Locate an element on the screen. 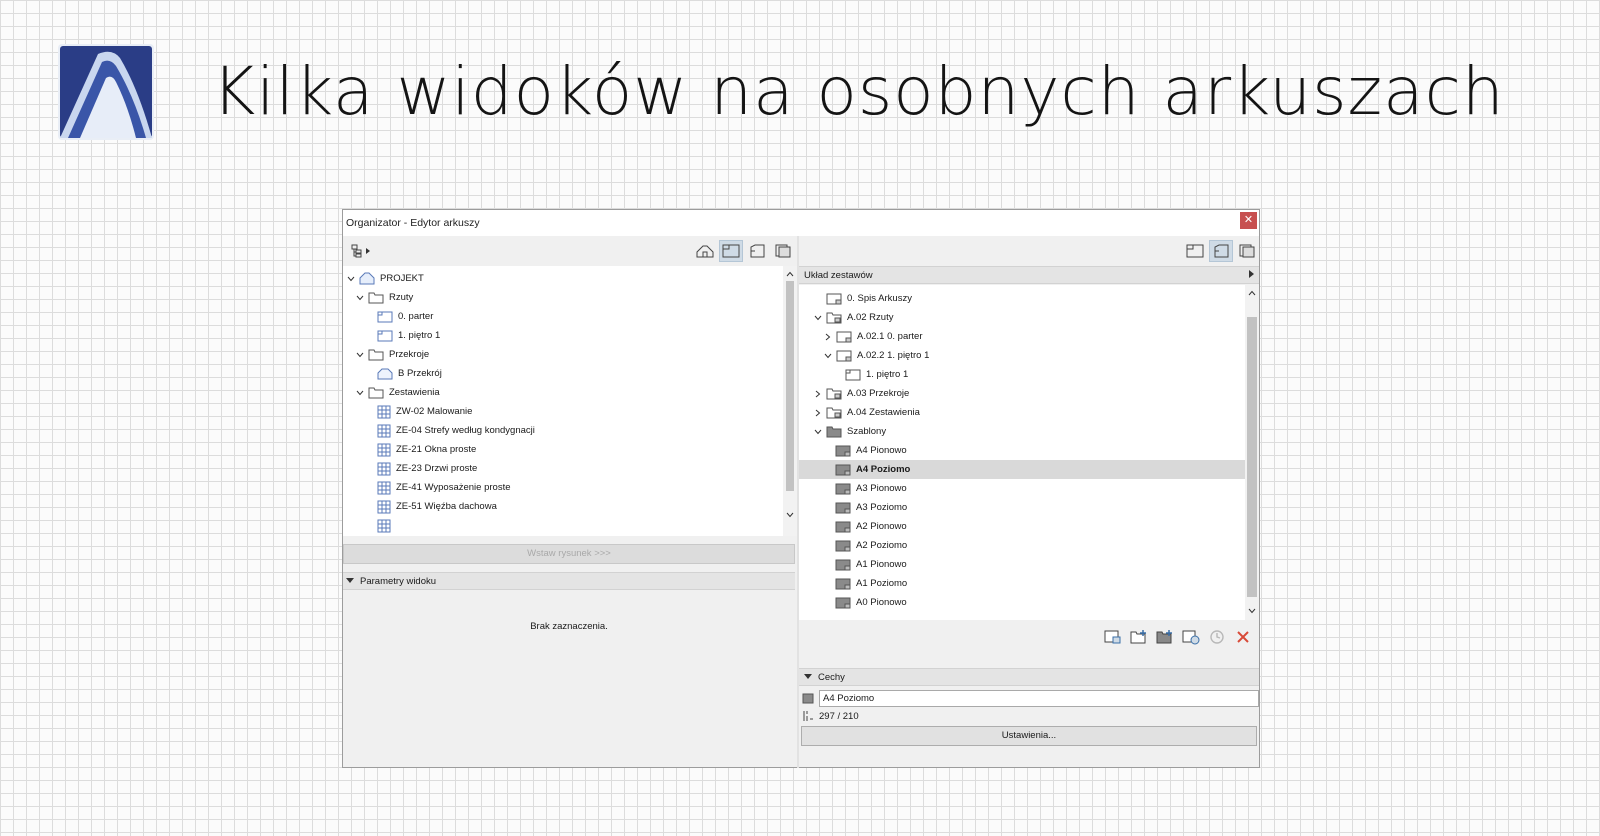 This screenshot has width=1600, height=836. tree-label: A.02.2 1. piętro 1 is located at coordinates (893, 355).